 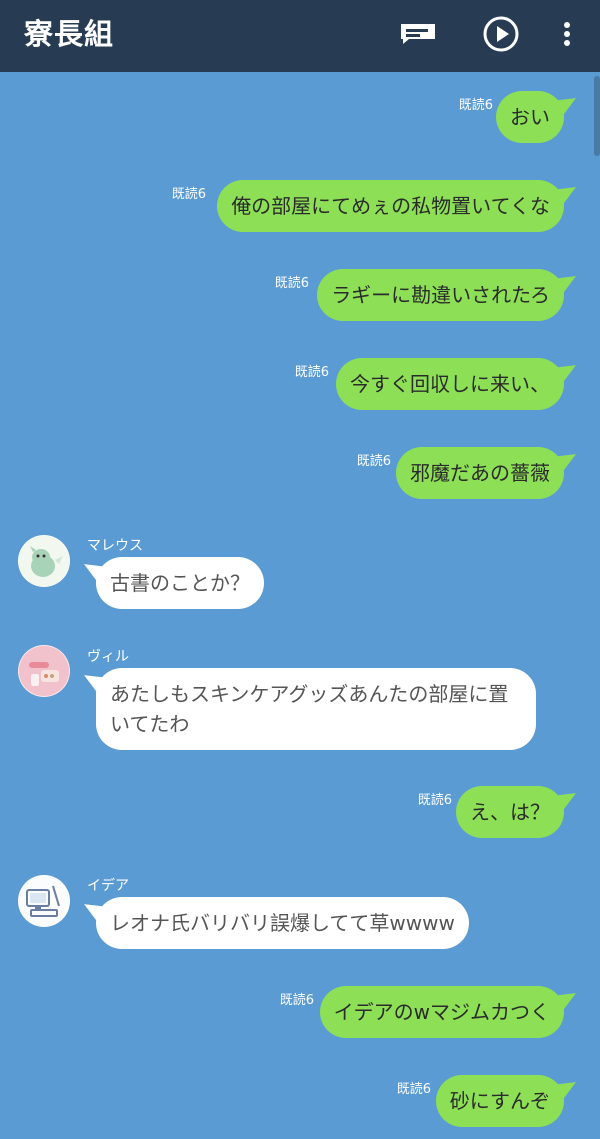 What do you see at coordinates (69, 34) in the screenshot?
I see `chat-title: 寮長組` at bounding box center [69, 34].